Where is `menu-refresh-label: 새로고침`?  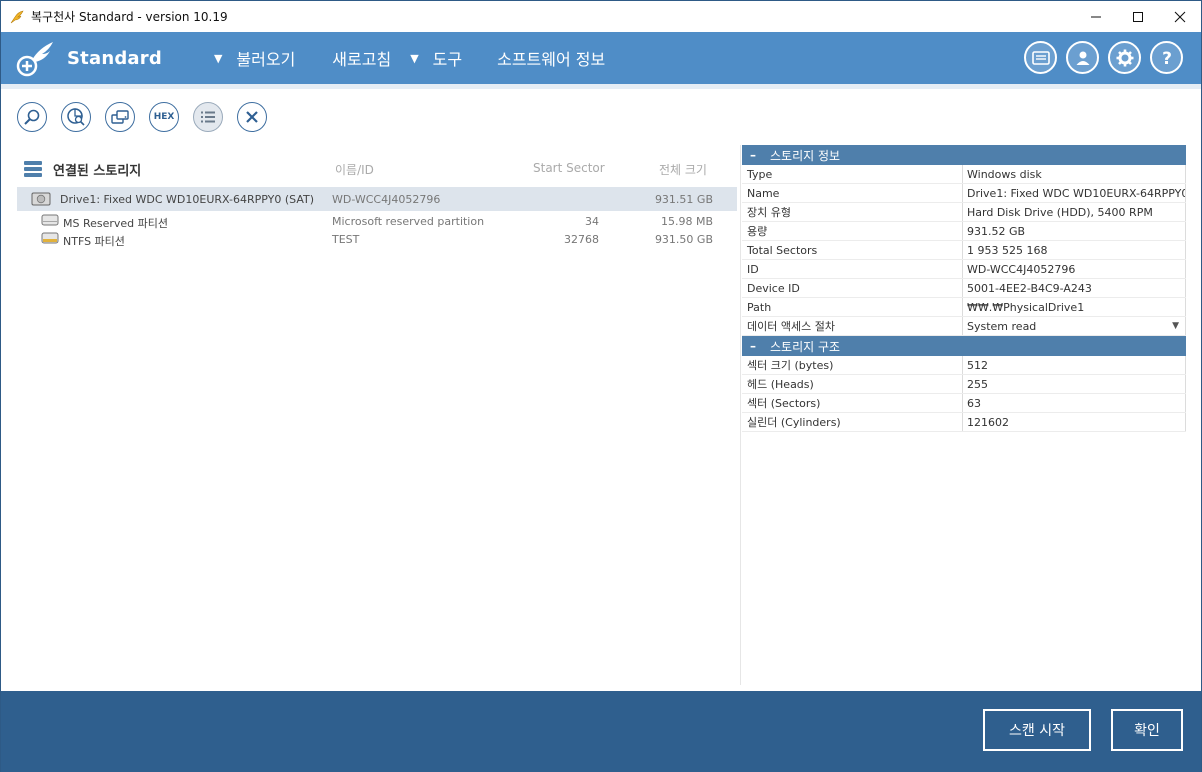
menu-refresh-label: 새로고침 is located at coordinates (362, 59).